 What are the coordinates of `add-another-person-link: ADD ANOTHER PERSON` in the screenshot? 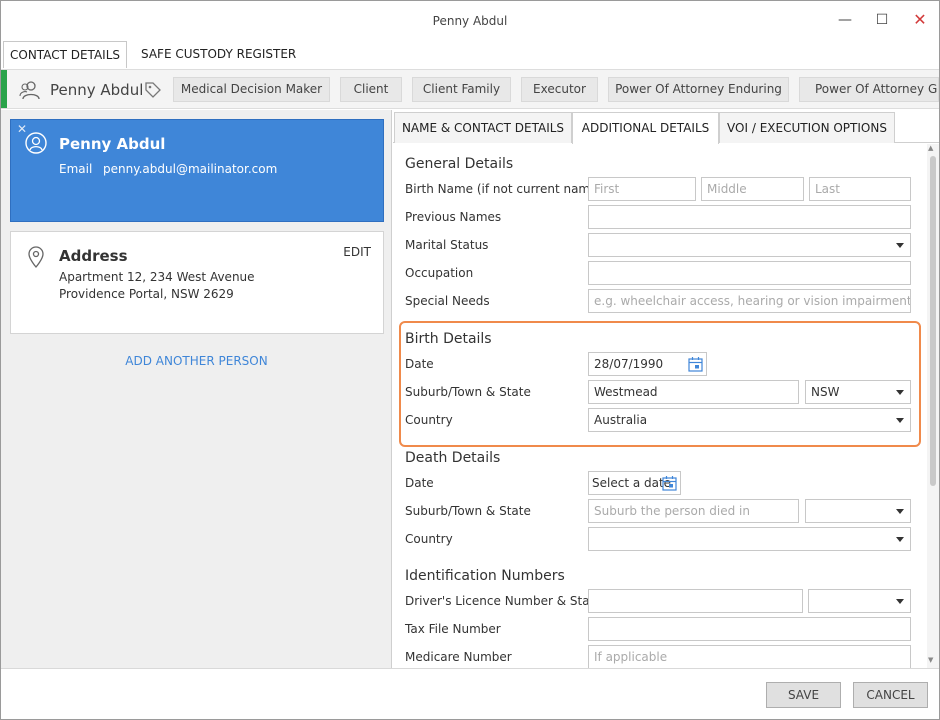 It's located at (196, 361).